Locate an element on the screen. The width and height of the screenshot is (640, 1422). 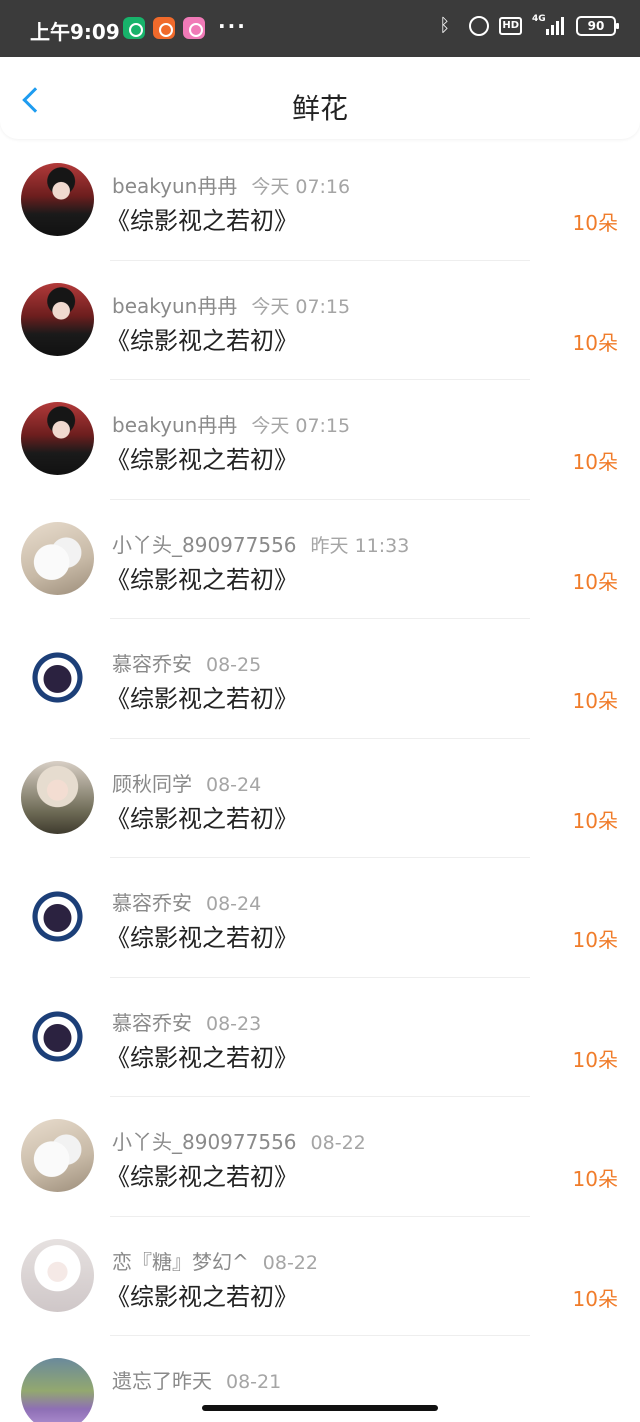
user-name-text: 恋『糖』梦幻^ is located at coordinates (180, 1262).